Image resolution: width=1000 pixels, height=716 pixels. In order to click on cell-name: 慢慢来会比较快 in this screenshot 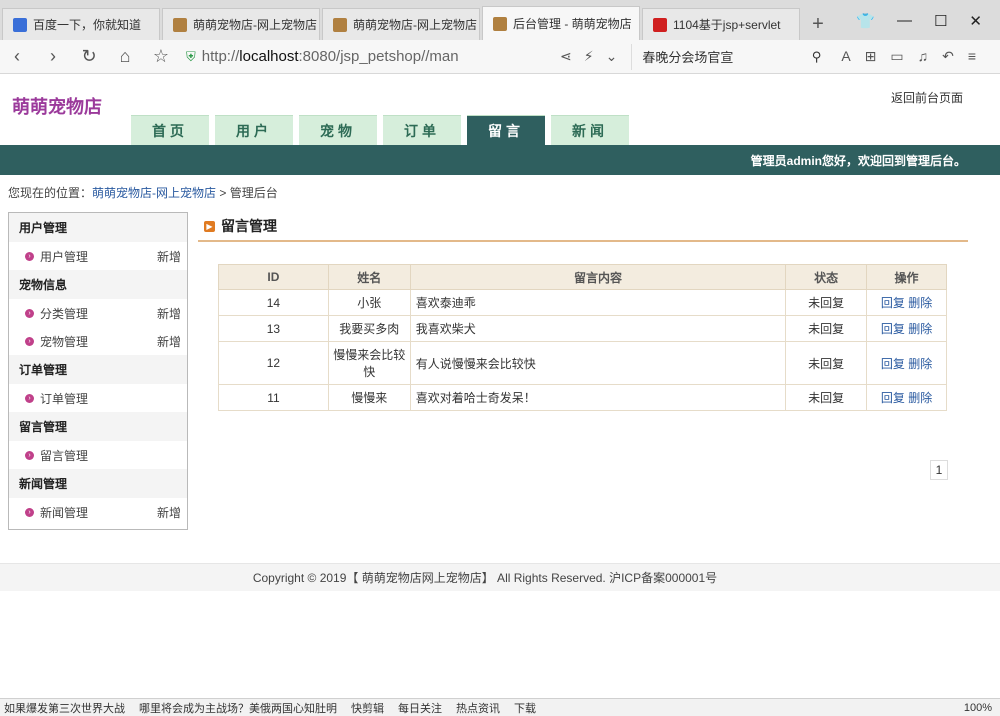, I will do `click(369, 363)`.